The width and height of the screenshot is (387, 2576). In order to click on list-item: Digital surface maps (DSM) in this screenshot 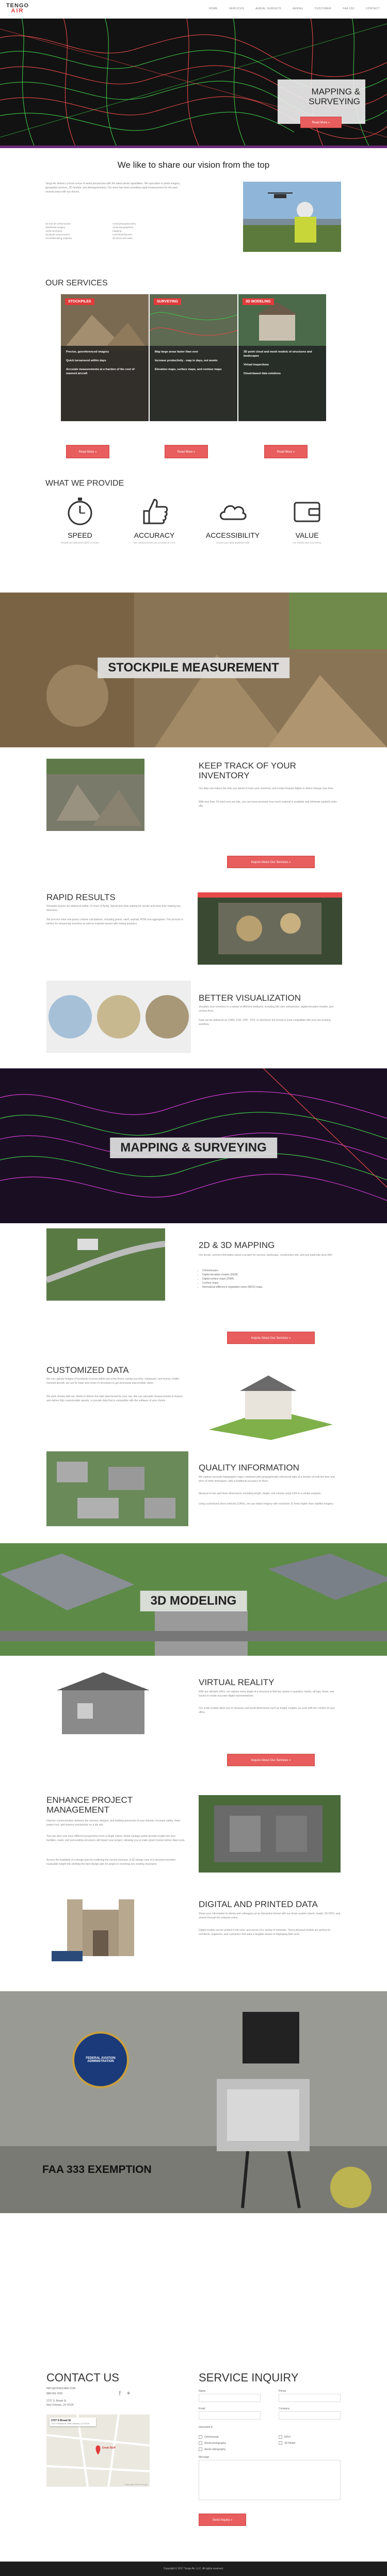, I will do `click(269, 1279)`.